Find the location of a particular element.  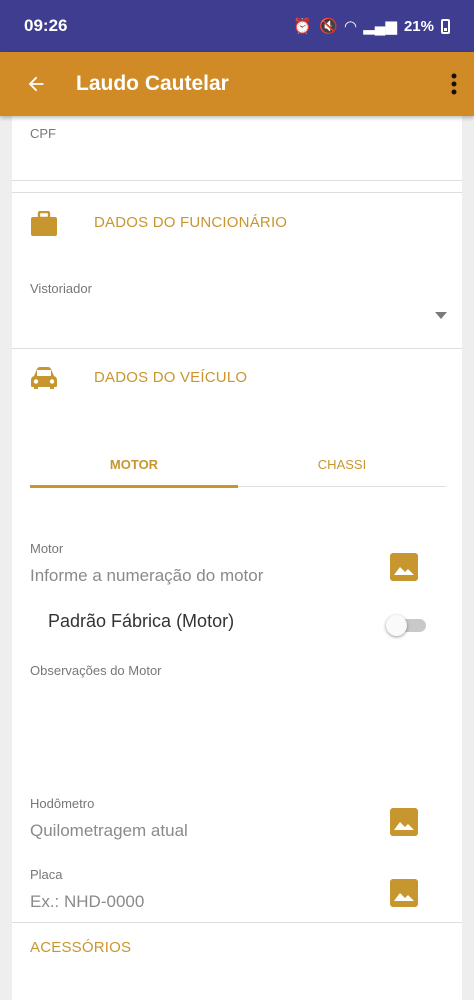

hodometro-label: Hodômetro is located at coordinates (62, 803).